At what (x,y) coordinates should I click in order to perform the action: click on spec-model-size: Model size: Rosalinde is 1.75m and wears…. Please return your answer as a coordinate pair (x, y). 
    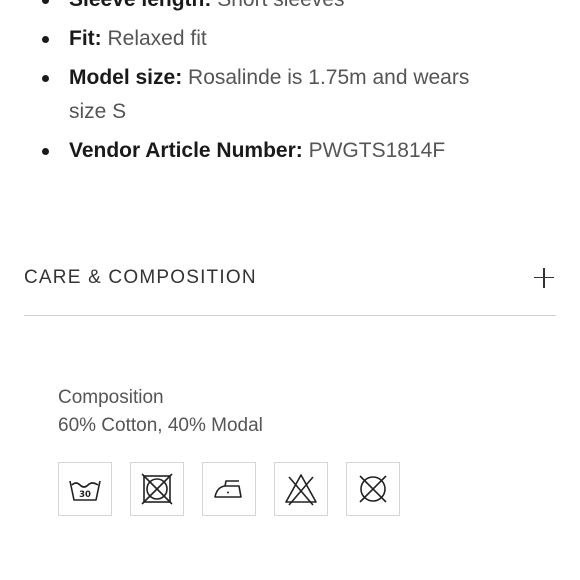
    Looking at the image, I should click on (254, 95).